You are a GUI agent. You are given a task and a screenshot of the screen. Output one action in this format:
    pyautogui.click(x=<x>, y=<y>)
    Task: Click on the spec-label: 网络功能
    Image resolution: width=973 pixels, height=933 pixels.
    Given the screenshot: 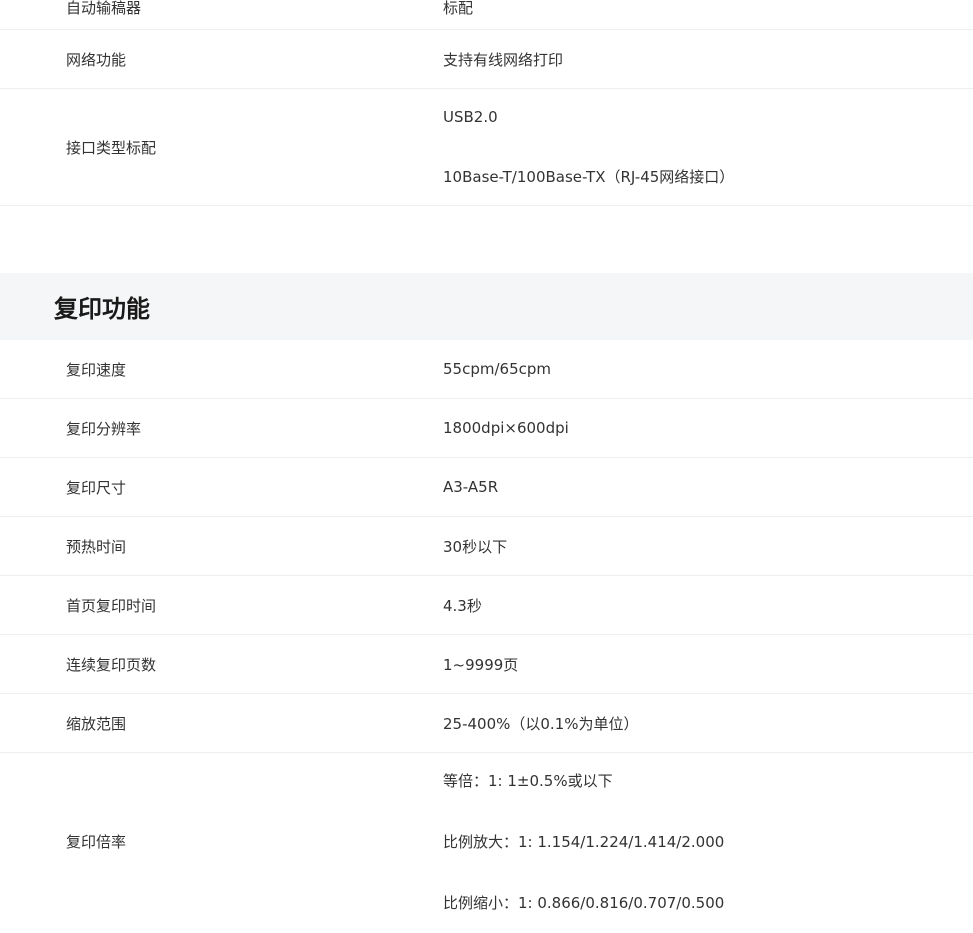 What is the action you would take?
    pyautogui.click(x=96, y=59)
    